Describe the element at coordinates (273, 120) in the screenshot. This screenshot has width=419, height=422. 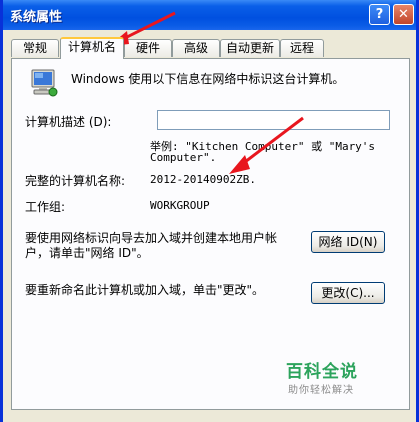
I see `computer-description-input` at that location.